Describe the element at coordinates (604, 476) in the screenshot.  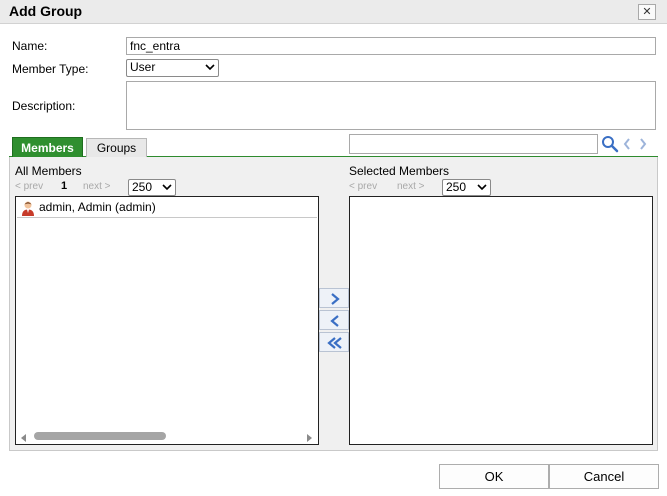
I see `cancel-button: Cancel` at that location.